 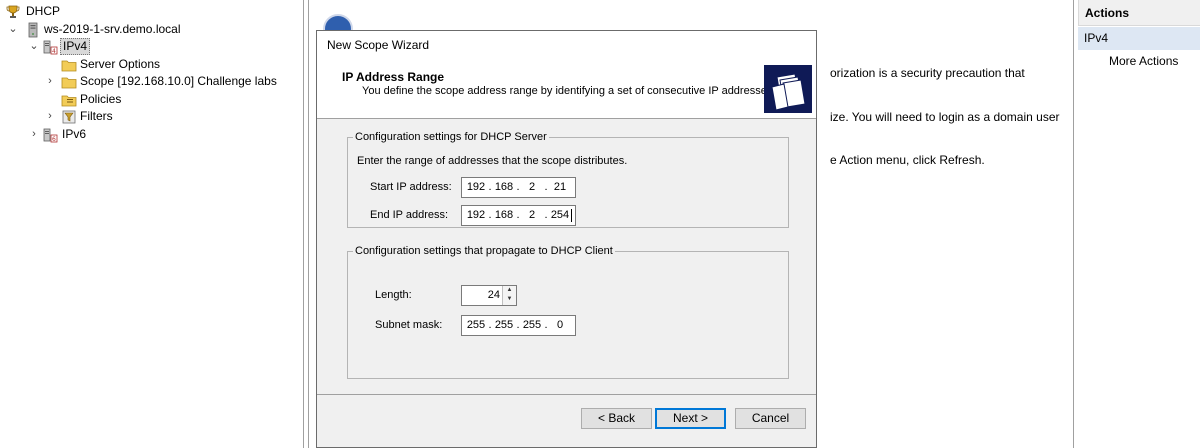 I want to click on svg-text: 6, so click(x=54, y=139).